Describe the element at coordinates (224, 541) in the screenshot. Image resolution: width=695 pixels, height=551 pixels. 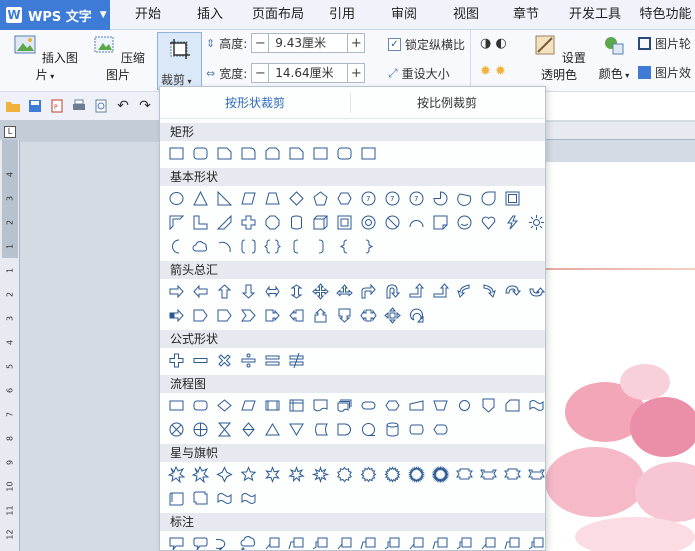
I see `shape-cOval` at that location.